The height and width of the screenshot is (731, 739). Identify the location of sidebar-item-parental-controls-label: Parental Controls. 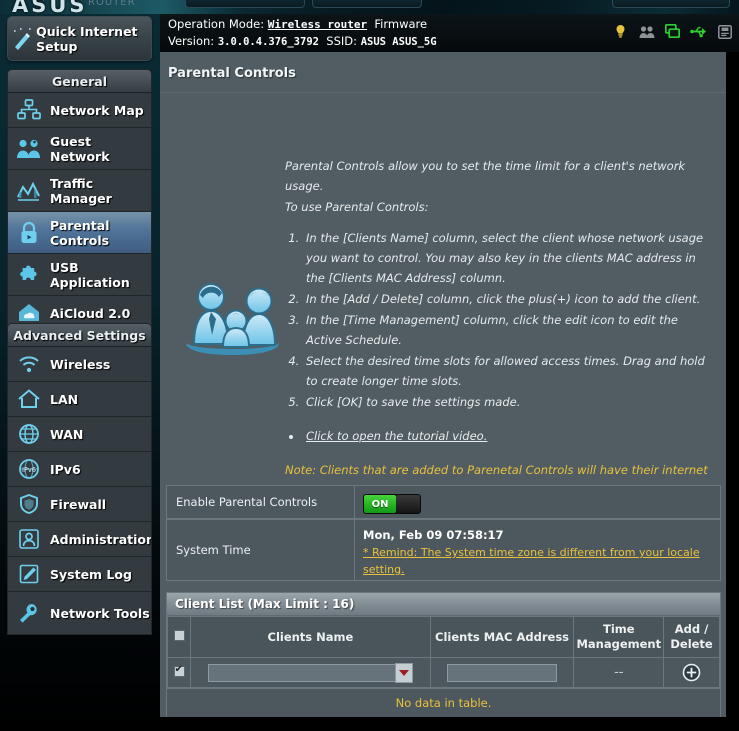
(80, 232).